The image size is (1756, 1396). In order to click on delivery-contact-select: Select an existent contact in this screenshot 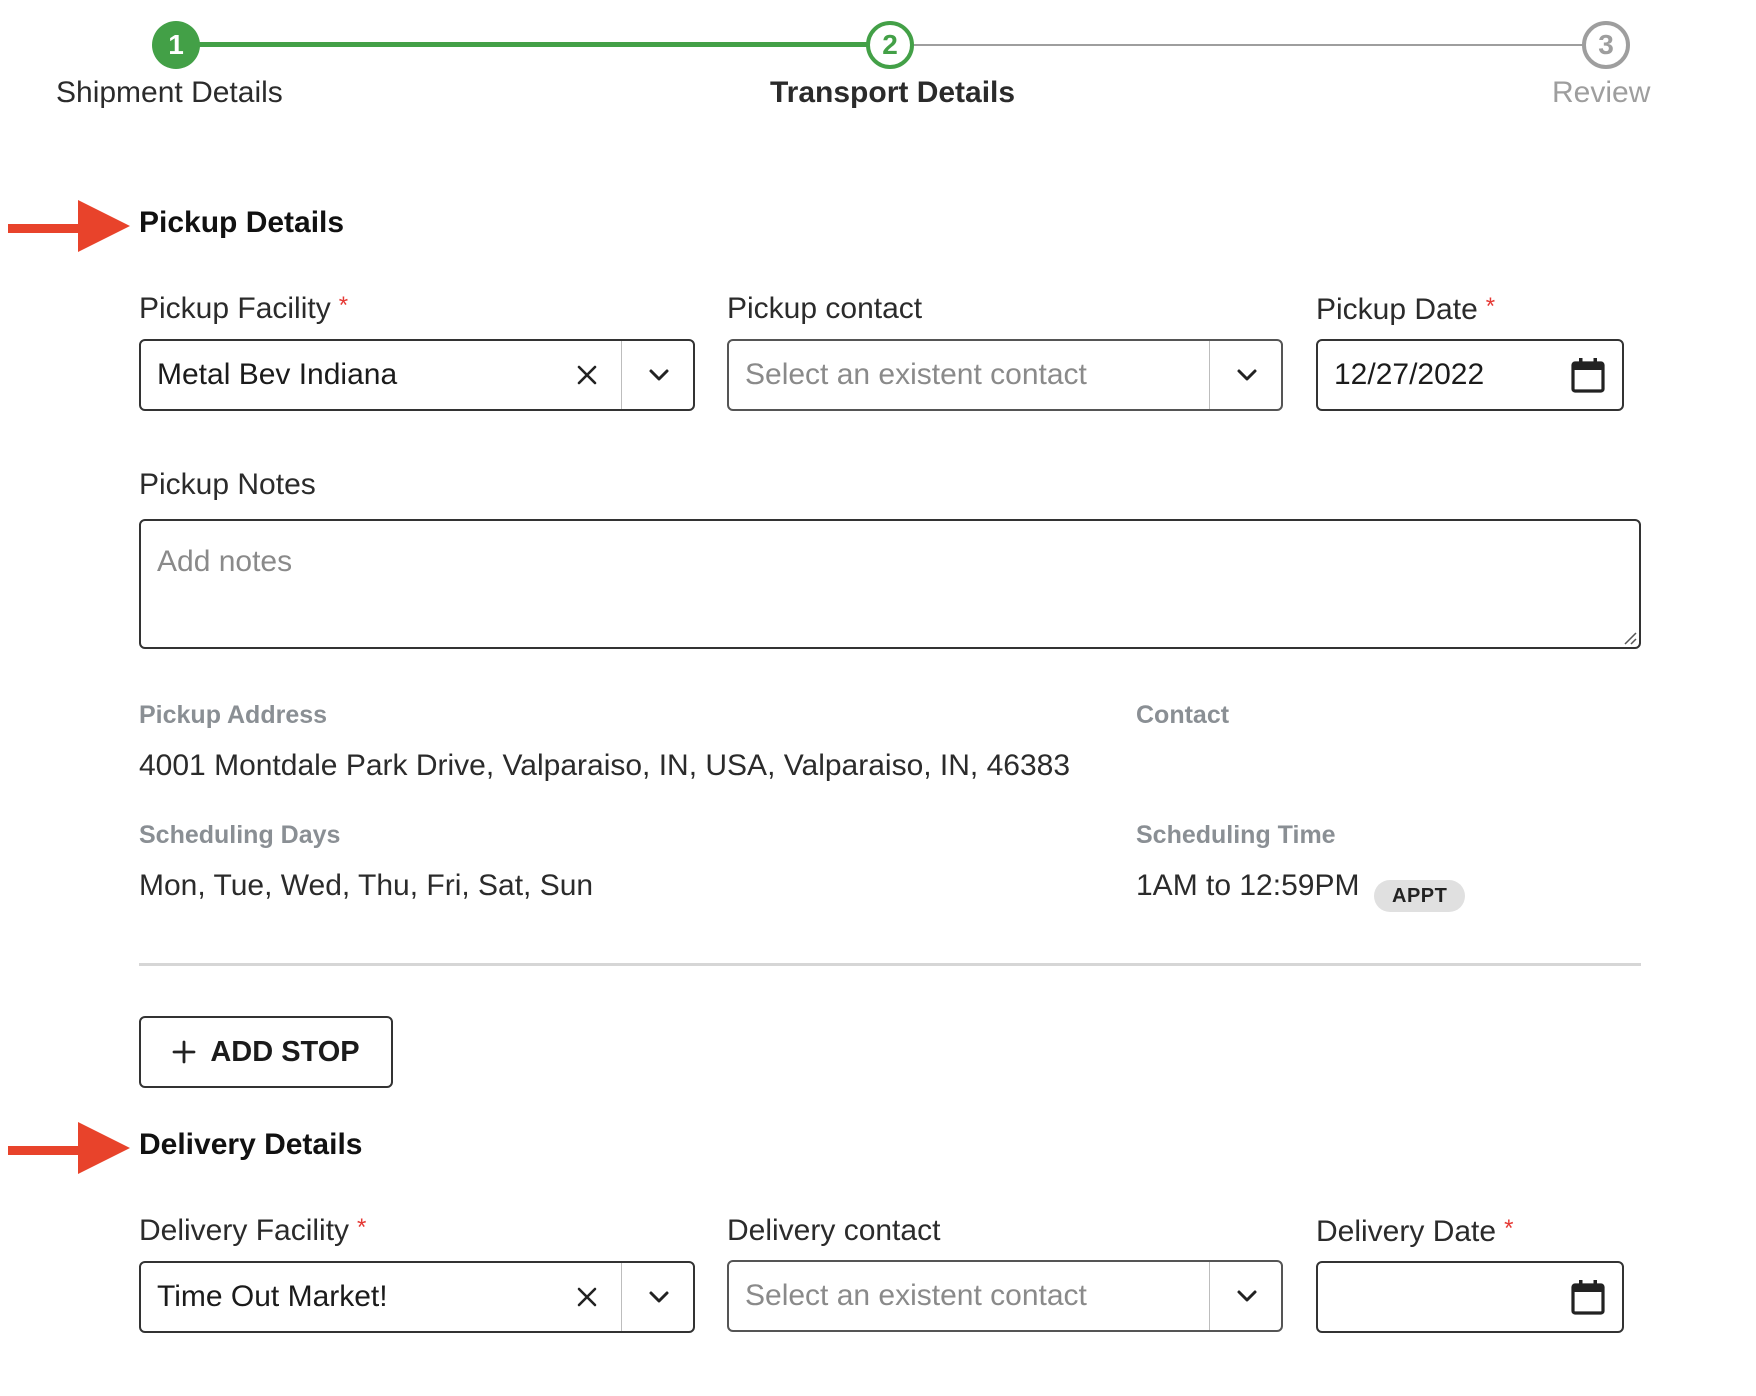, I will do `click(1005, 1296)`.